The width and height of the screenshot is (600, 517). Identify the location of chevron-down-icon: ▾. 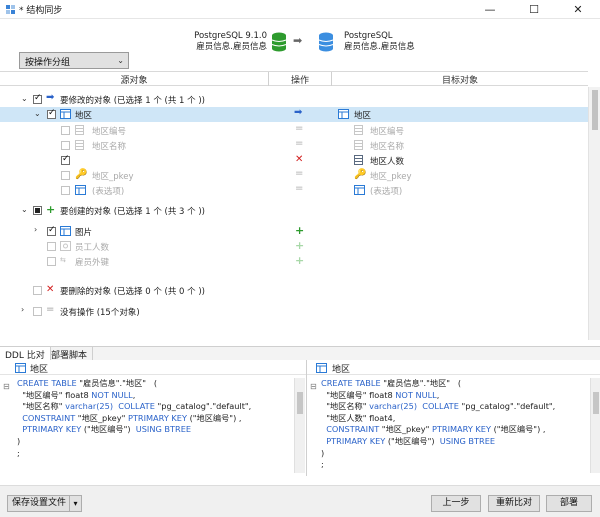
(75, 503).